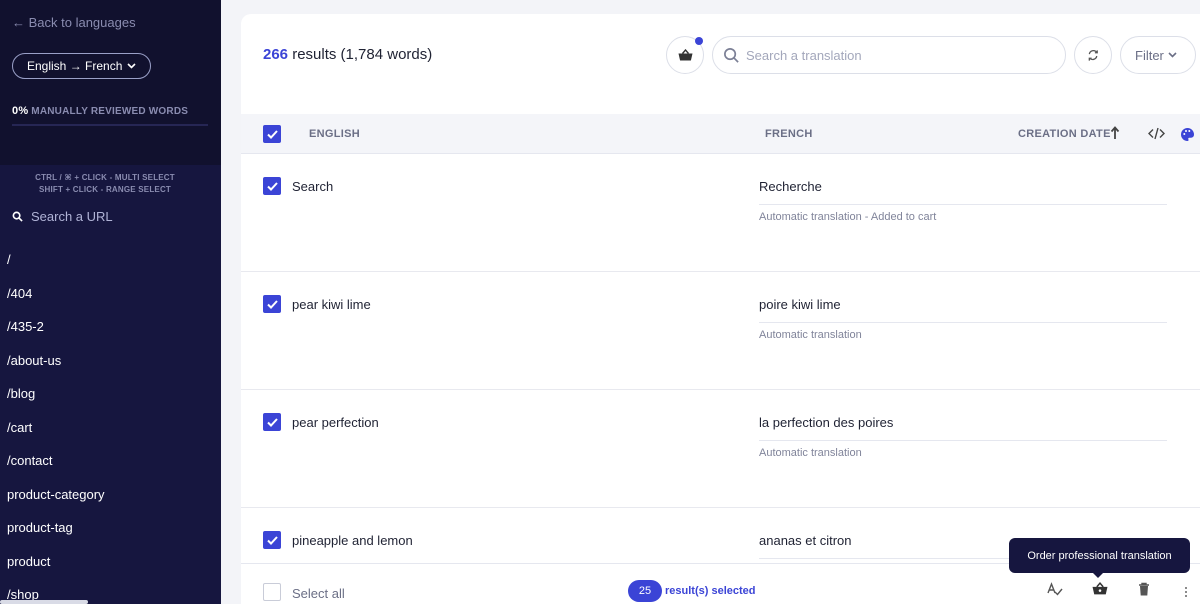 Image resolution: width=1200 pixels, height=604 pixels. I want to click on translation-status: Automatic translation - Added to cart, so click(848, 217).